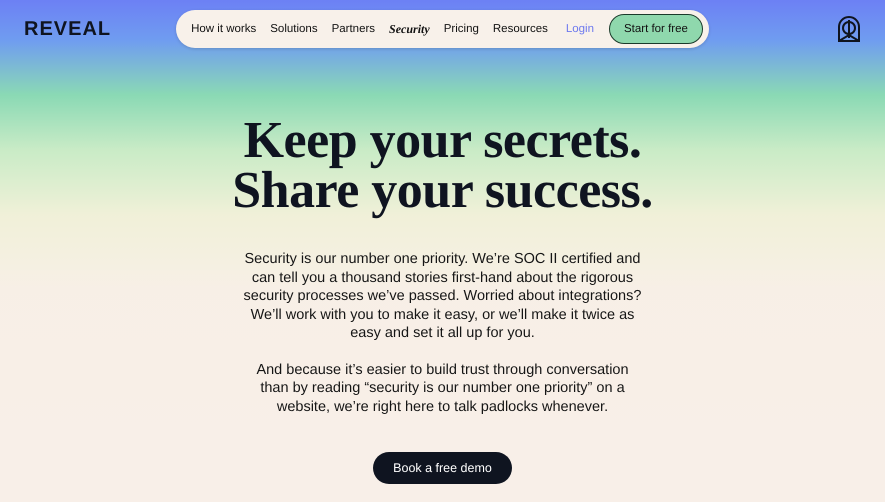 This screenshot has height=502, width=885. I want to click on nav-item: How it works, so click(224, 29).